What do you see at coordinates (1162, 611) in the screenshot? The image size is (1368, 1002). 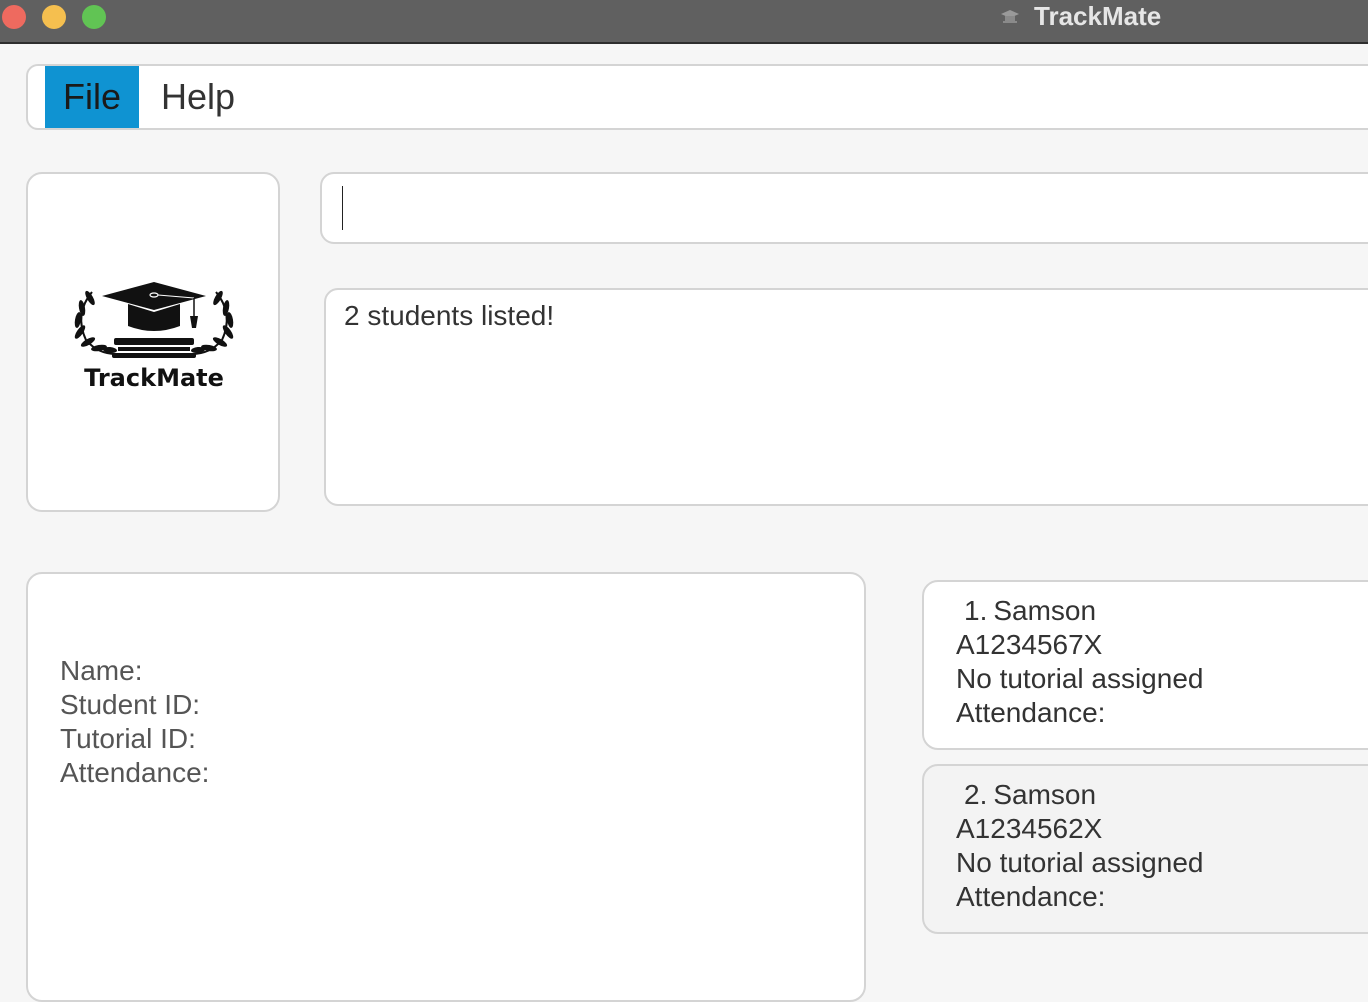 I see `student-name-row: 1. Samson` at bounding box center [1162, 611].